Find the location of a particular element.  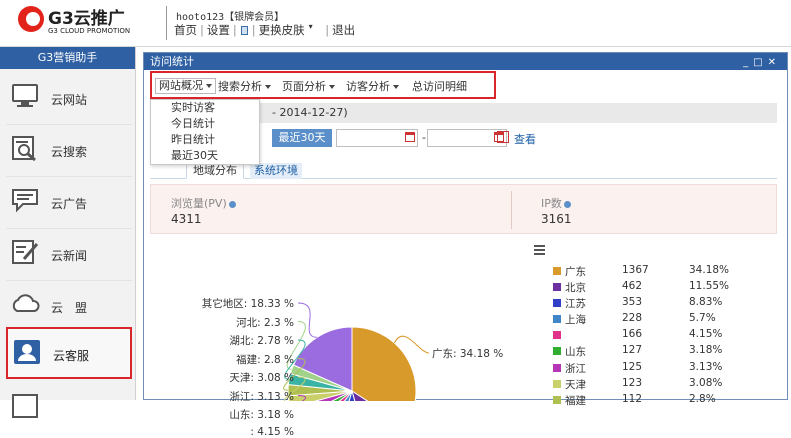

pie-label: 广东: 34.18 % is located at coordinates (468, 354).